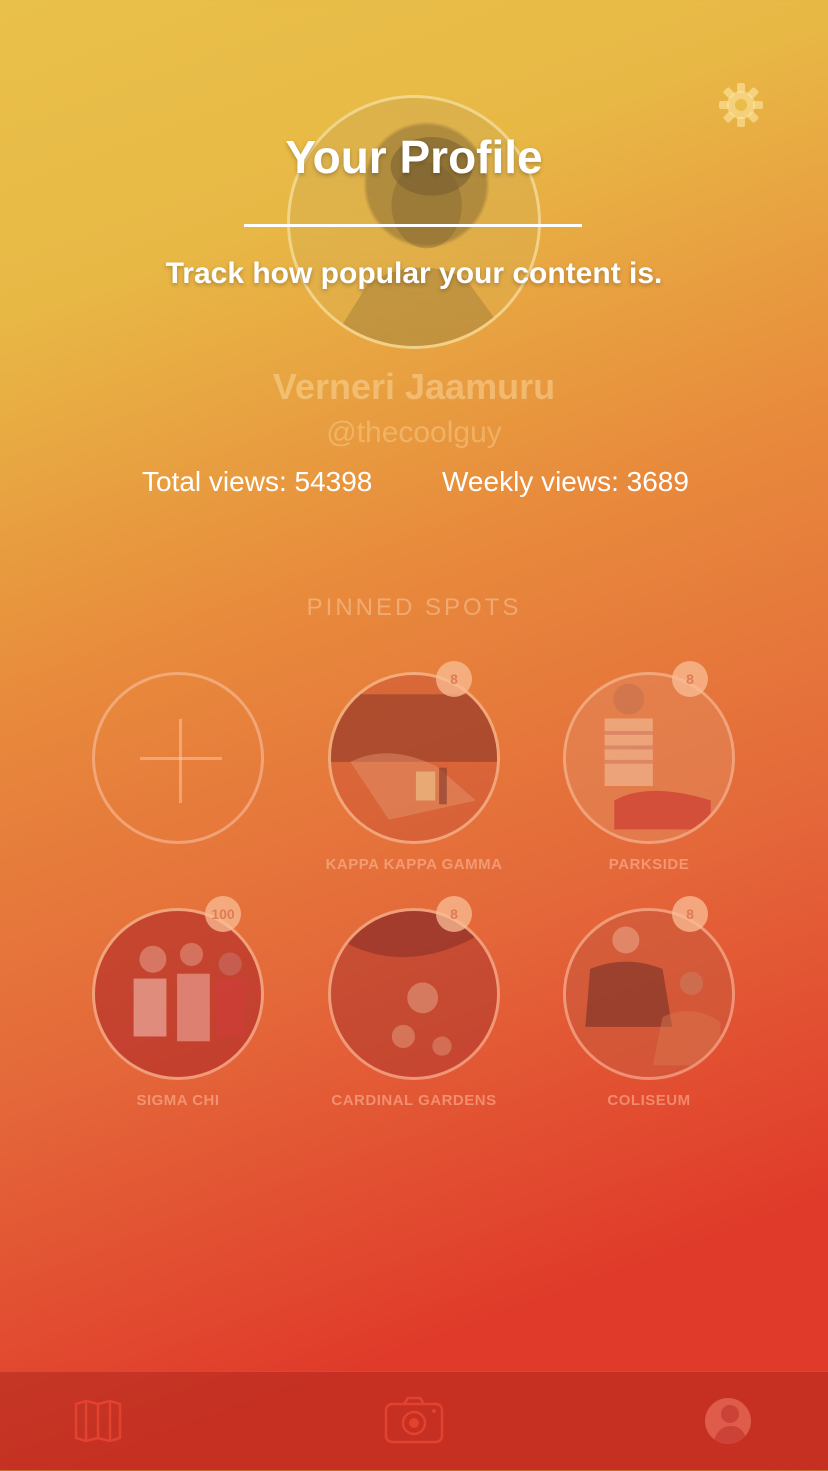 The image size is (828, 1471). What do you see at coordinates (178, 758) in the screenshot?
I see `add-spot-button` at bounding box center [178, 758].